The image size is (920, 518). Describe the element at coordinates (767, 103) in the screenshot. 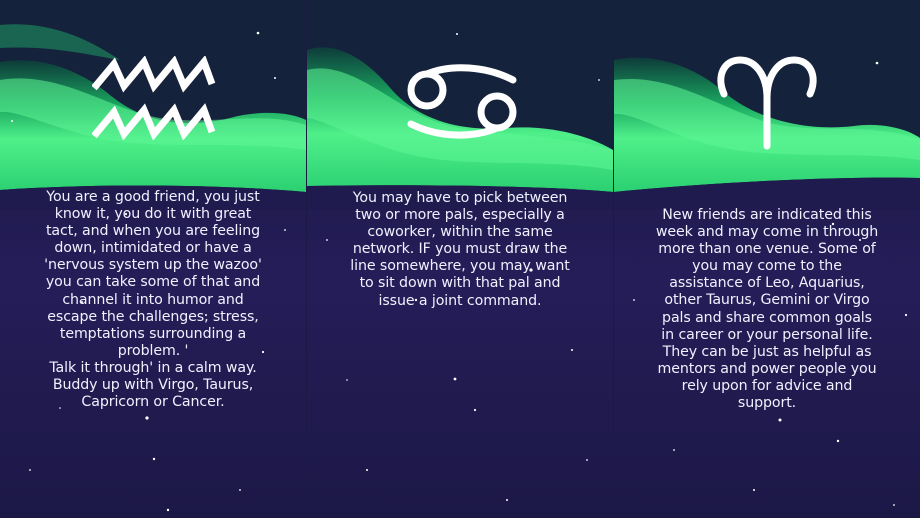

I see `aries-symbol` at that location.